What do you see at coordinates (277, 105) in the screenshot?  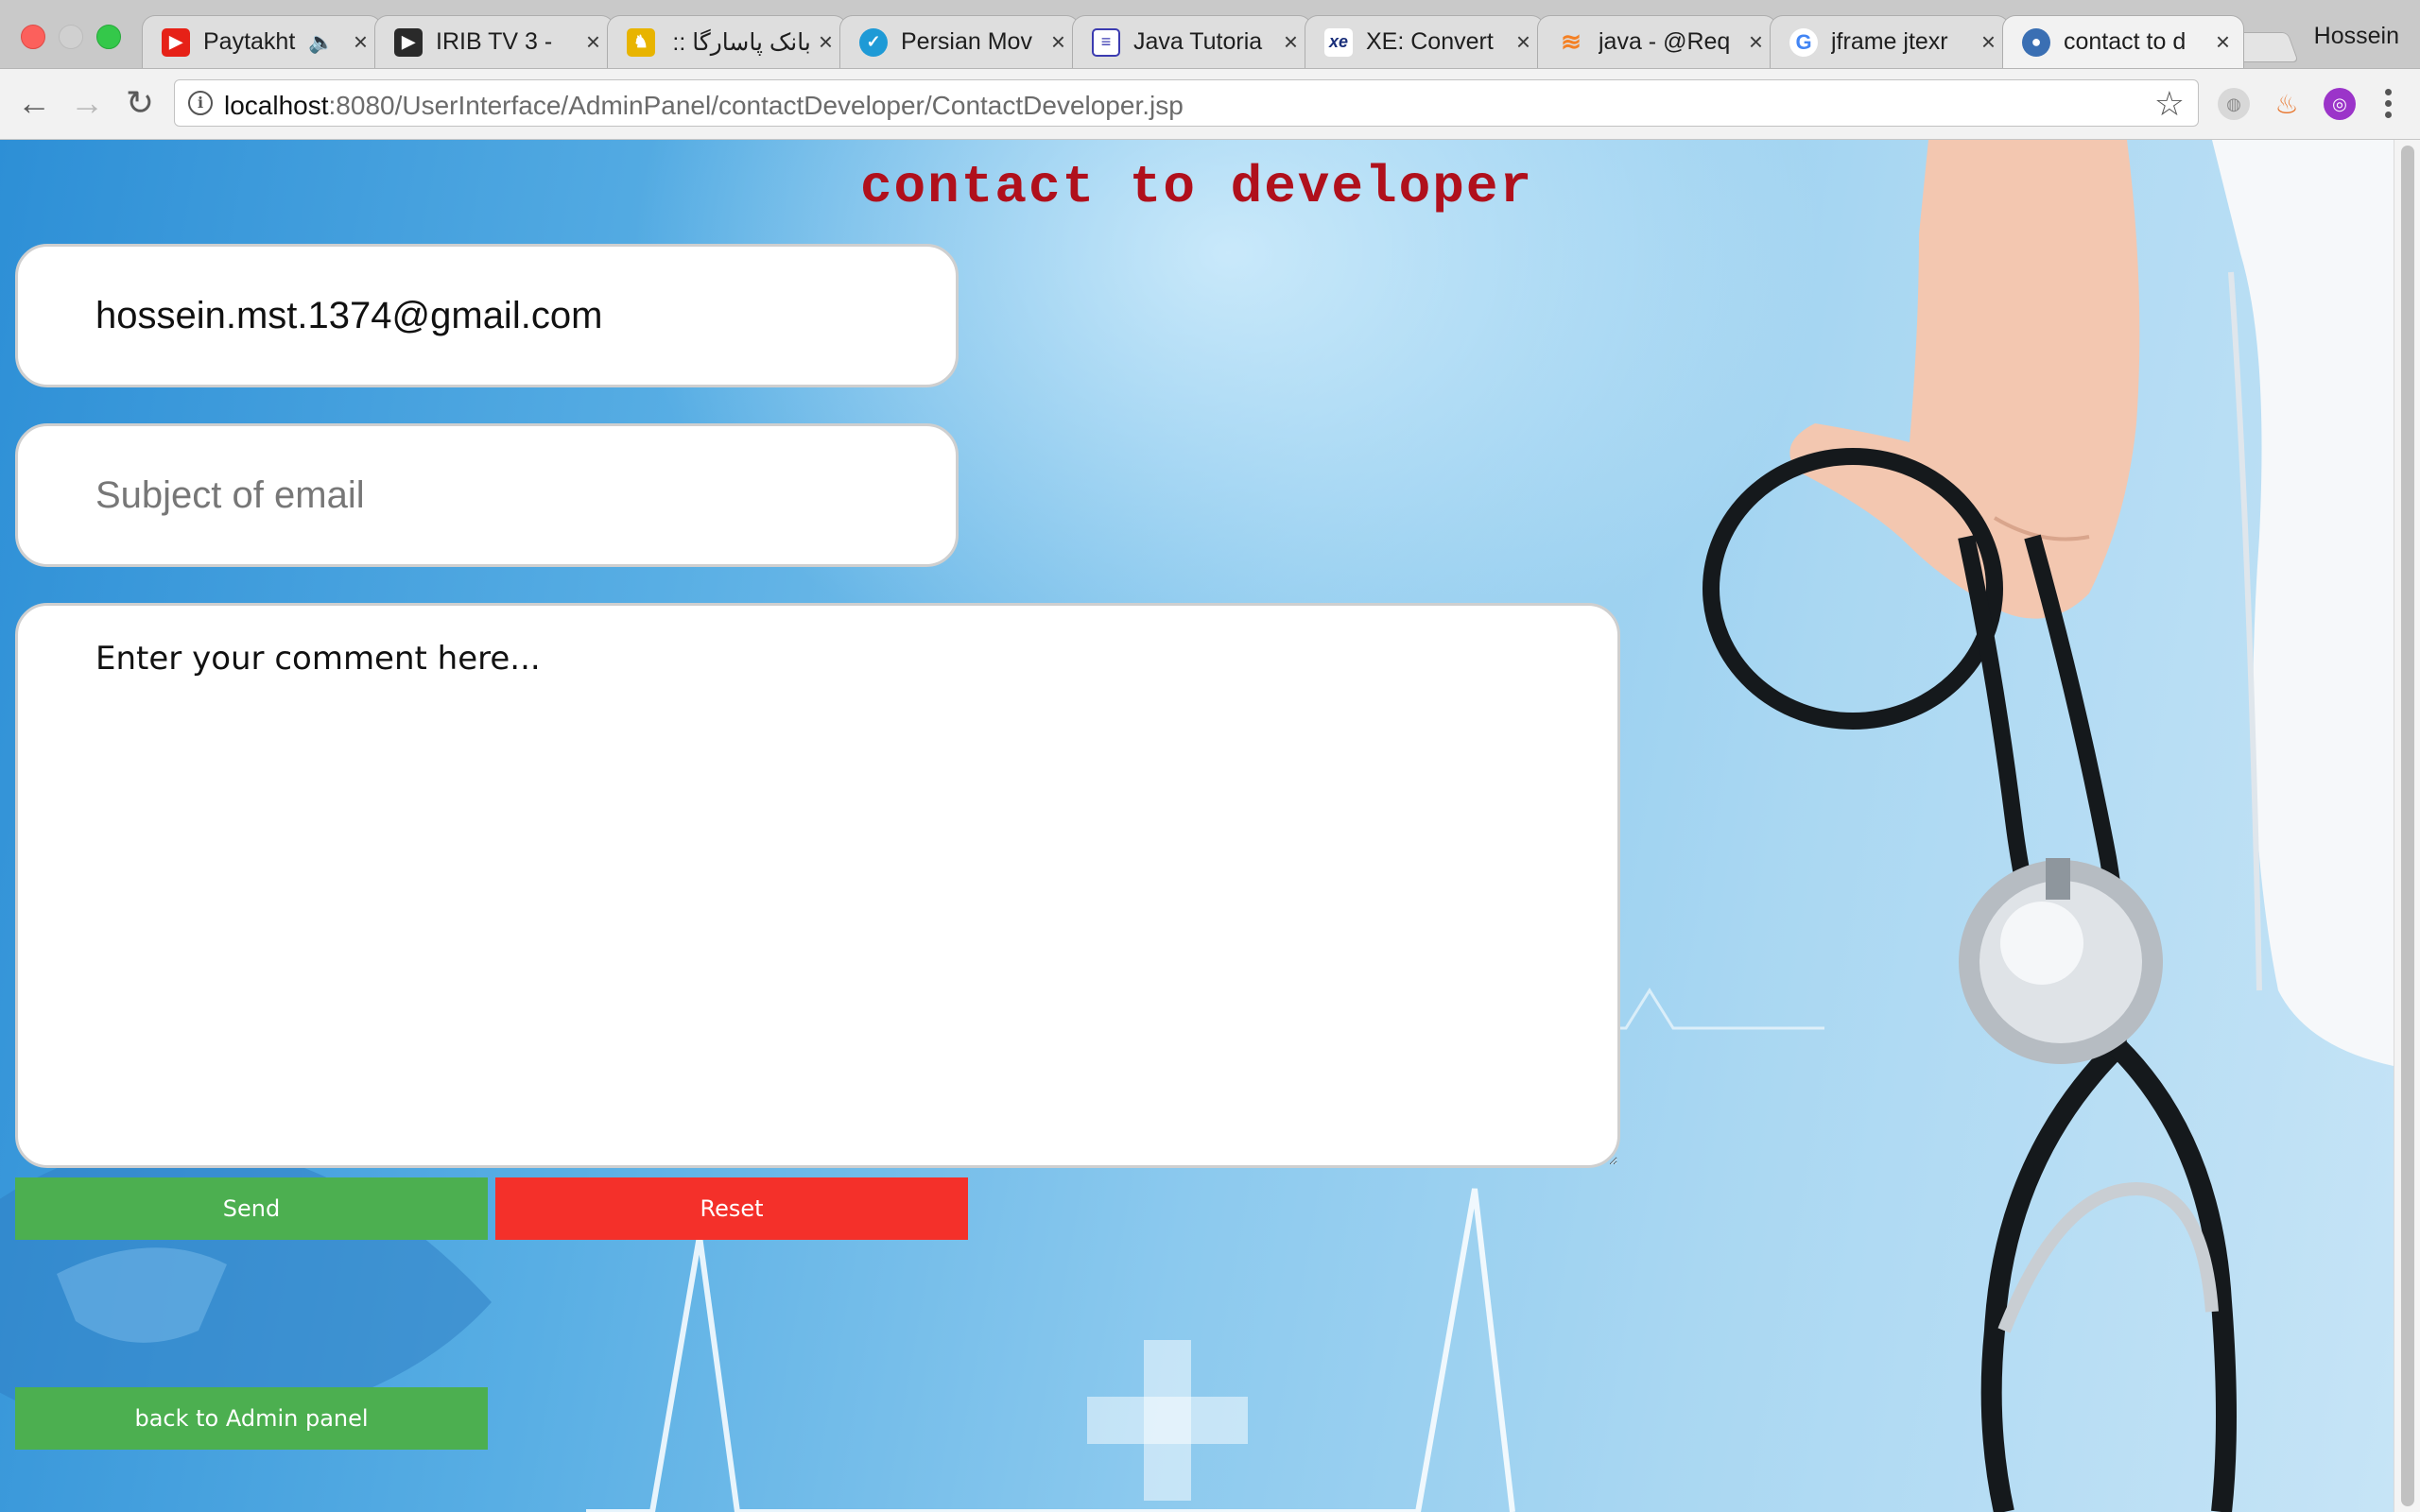 I see `url-host: localhost` at bounding box center [277, 105].